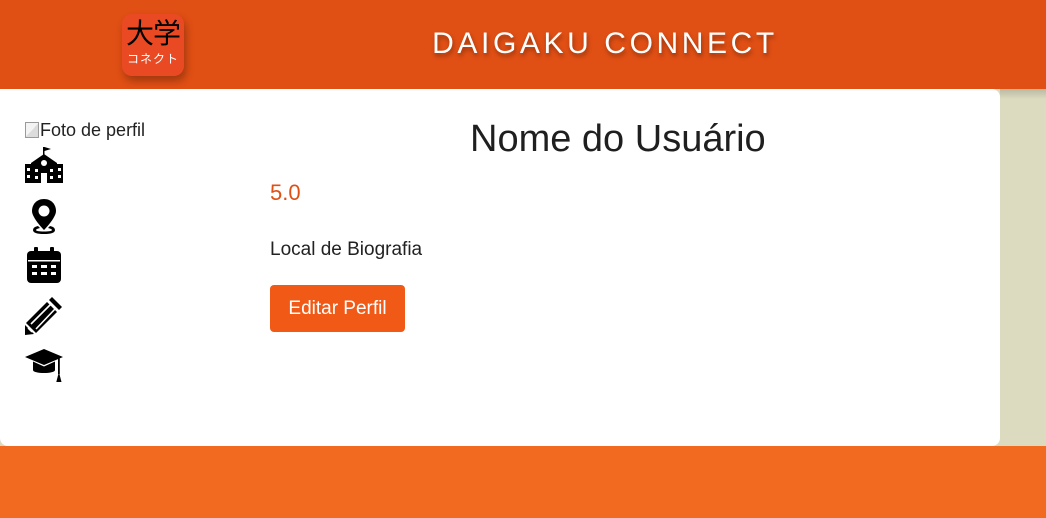  I want to click on pencil-icon, so click(44, 316).